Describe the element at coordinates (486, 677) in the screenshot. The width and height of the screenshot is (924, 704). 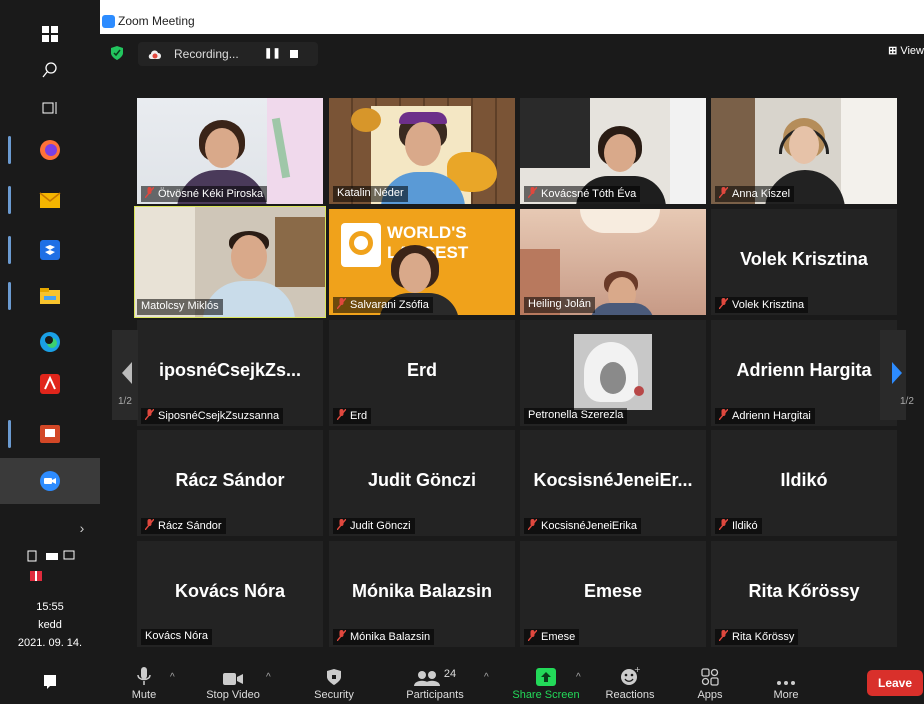
I see `participants-options-chevron-icon: ^` at that location.